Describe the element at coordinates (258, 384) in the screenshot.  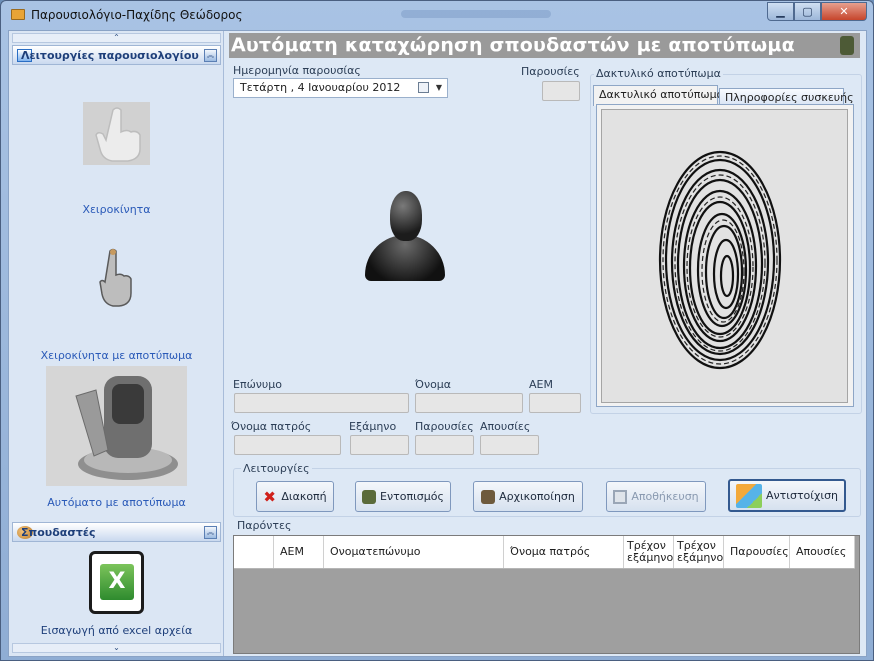
I see `surname-label: Επώνυμο` at that location.